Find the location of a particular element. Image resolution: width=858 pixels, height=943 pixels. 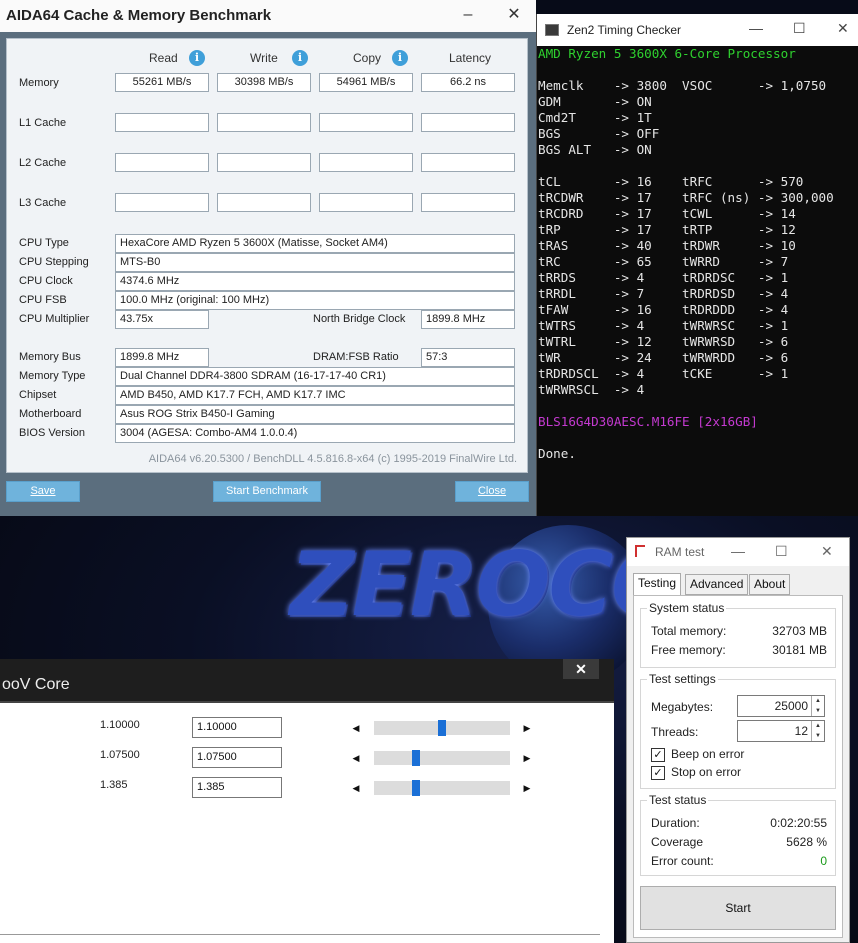

voltage-input: 1.07500 is located at coordinates (237, 757).